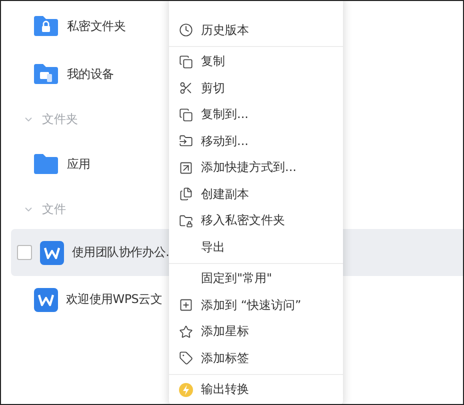 Image resolution: width=464 pixels, height=405 pixels. I want to click on section-header: 文件, so click(54, 209).